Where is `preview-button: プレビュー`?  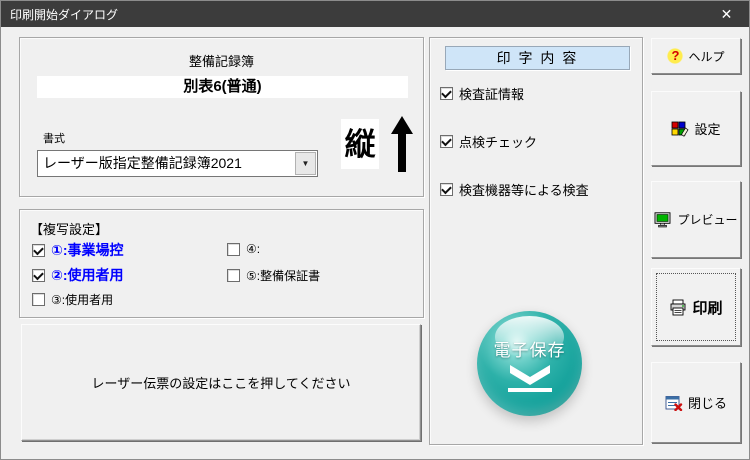 preview-button: プレビュー is located at coordinates (696, 219).